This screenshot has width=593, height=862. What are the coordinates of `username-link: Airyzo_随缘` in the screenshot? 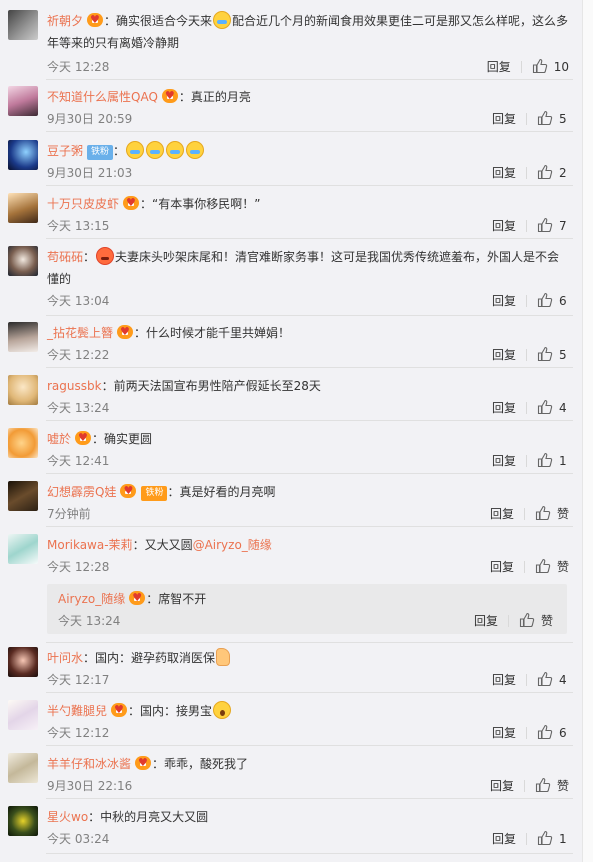 It's located at (91, 599).